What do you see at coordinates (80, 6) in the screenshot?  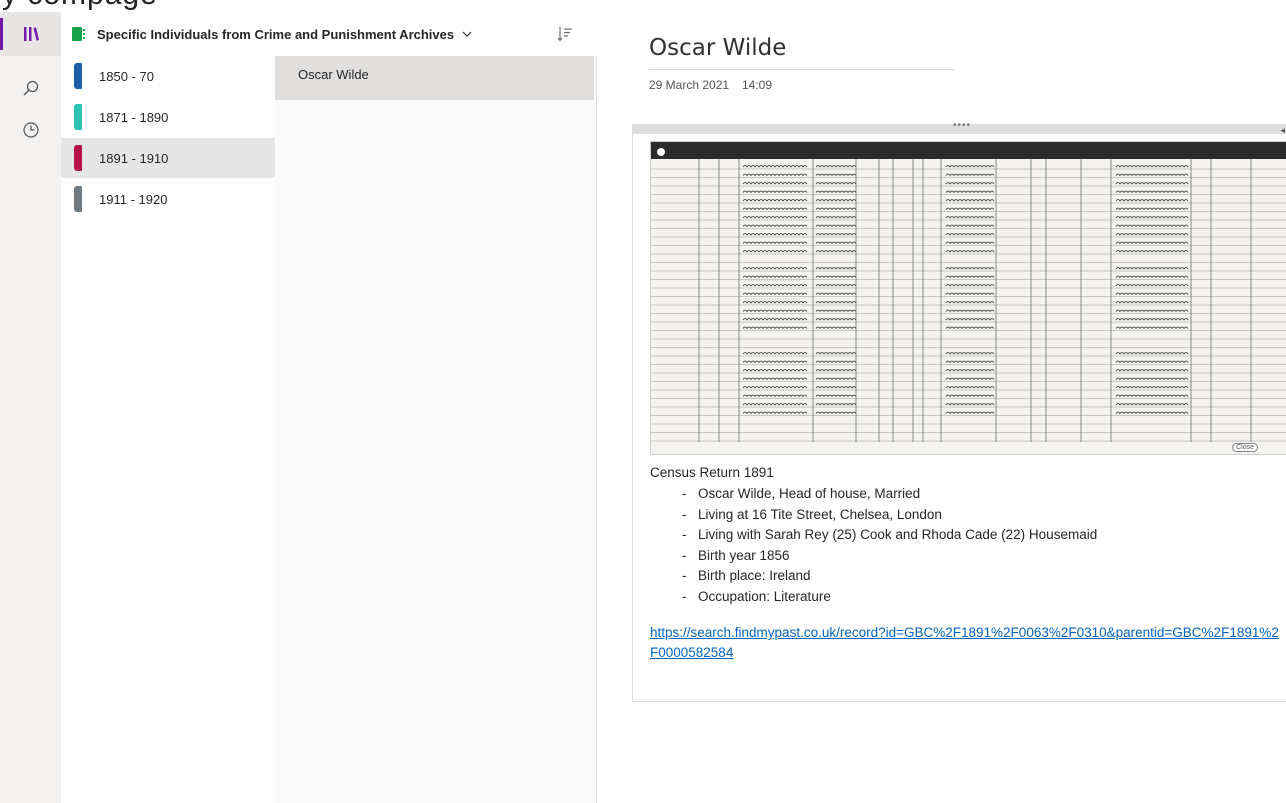 I see `window-title-fragment: y compage` at bounding box center [80, 6].